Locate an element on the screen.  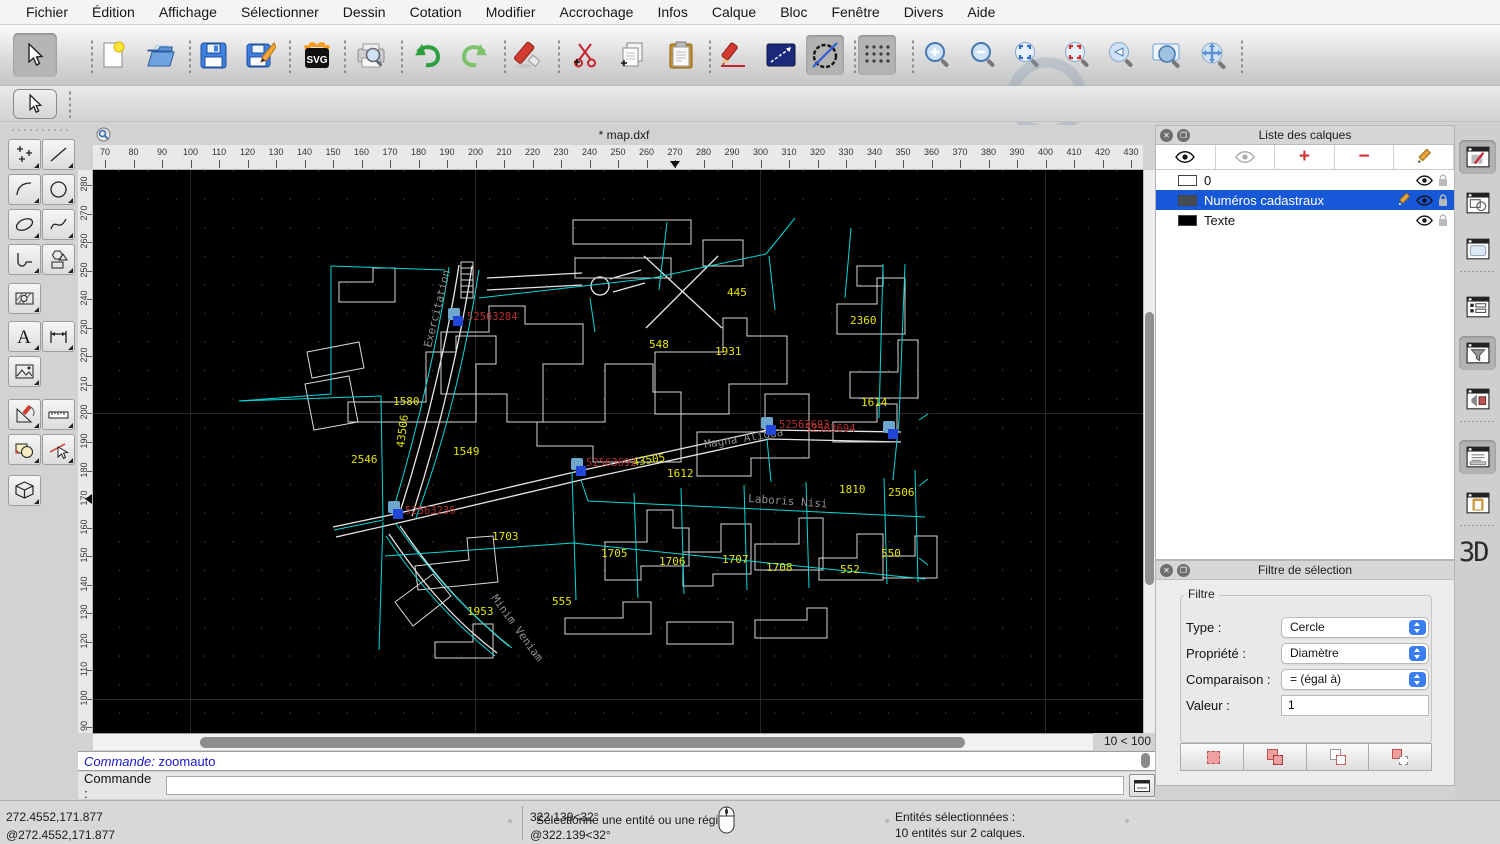
filter-select-button is located at coordinates (1212, 757).